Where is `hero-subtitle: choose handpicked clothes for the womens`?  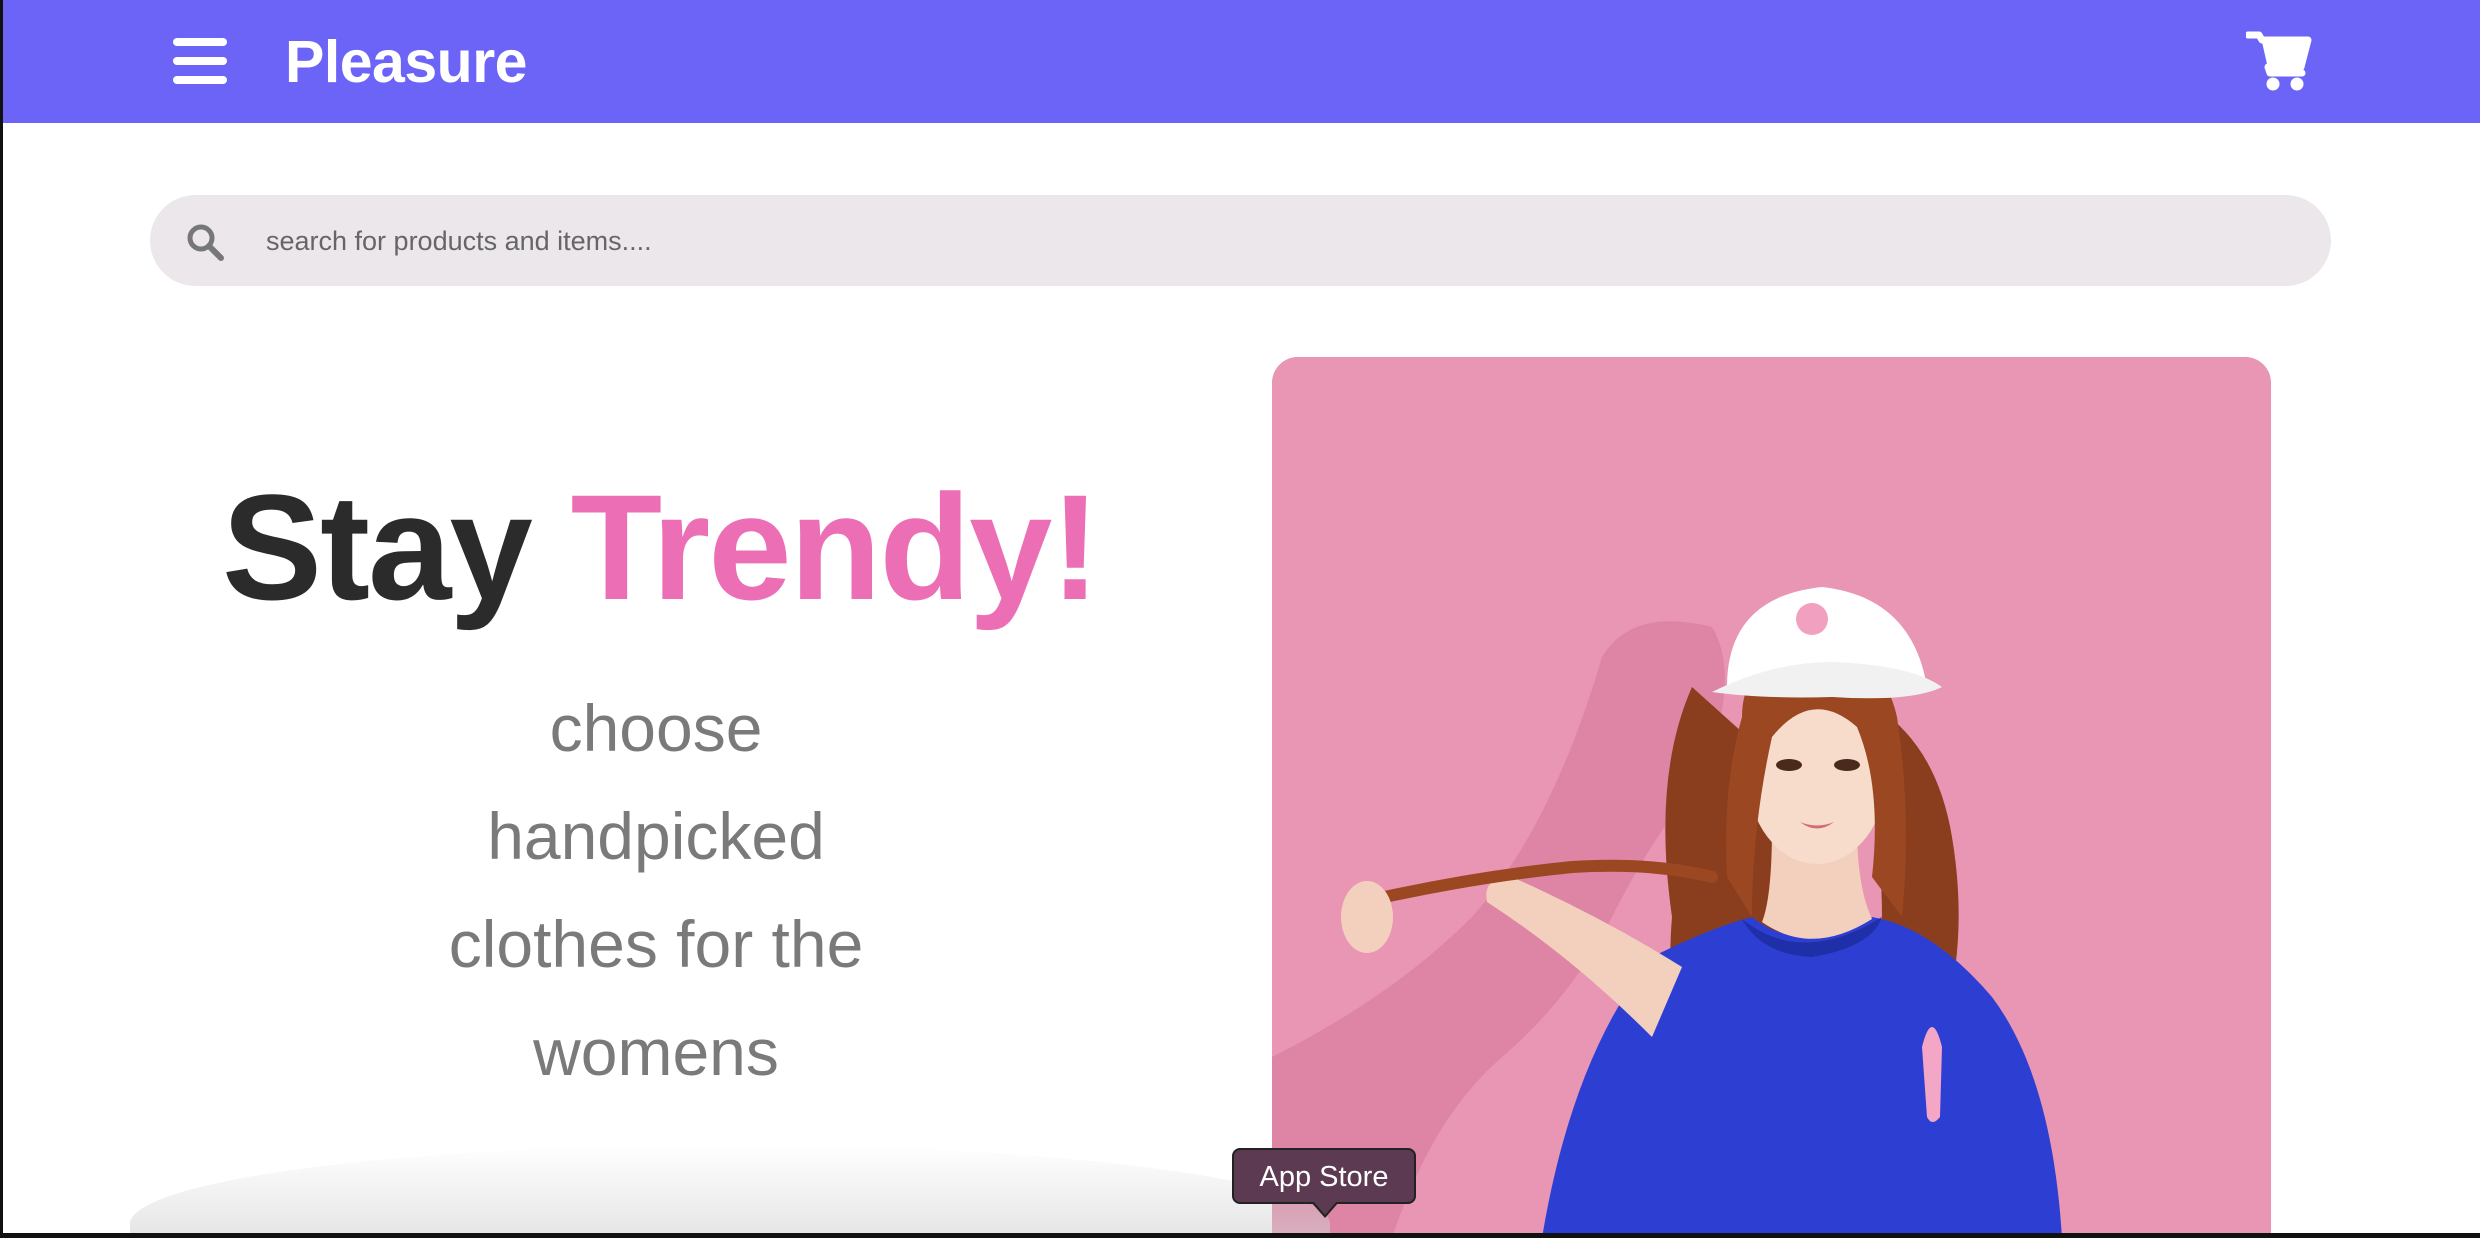 hero-subtitle: choose handpicked clothes for the womens is located at coordinates (656, 890).